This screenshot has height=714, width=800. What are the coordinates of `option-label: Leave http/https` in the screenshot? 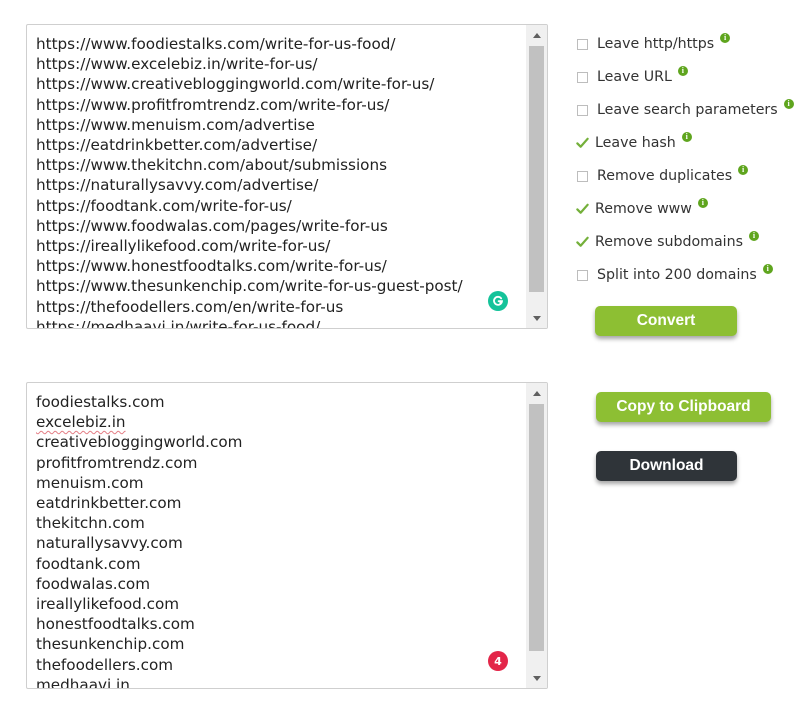 It's located at (655, 44).